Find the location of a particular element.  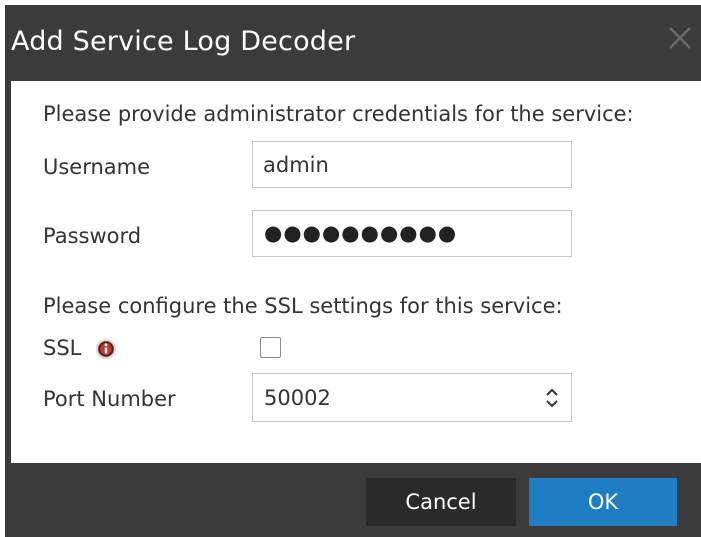

ssl-checkbox is located at coordinates (270, 347).